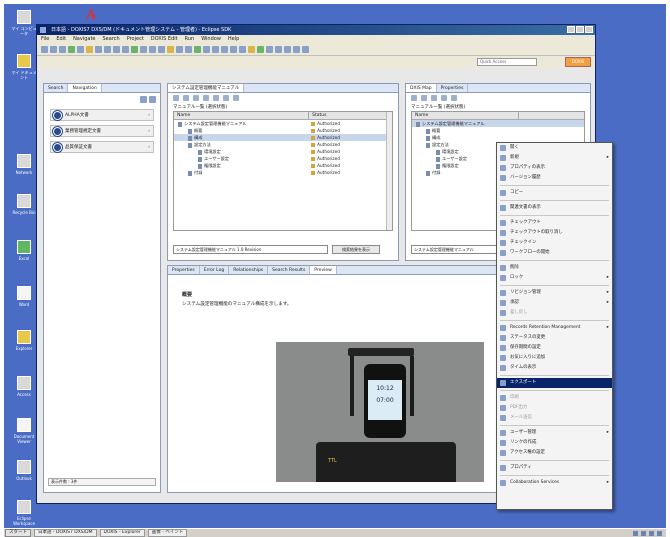  Describe the element at coordinates (498, 130) in the screenshot. I see `table-row: 概要` at that location.